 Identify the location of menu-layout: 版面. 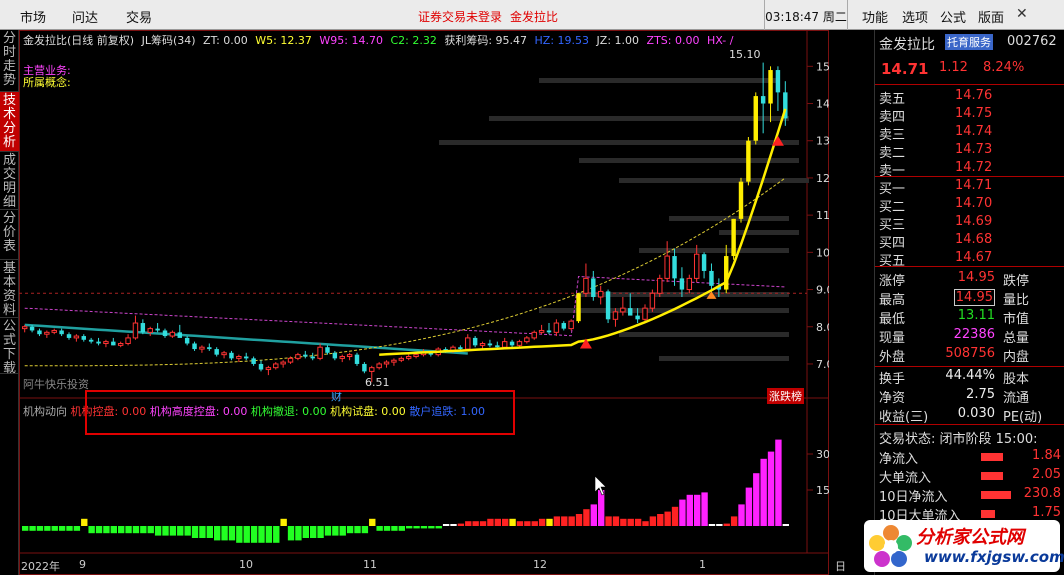
(991, 16).